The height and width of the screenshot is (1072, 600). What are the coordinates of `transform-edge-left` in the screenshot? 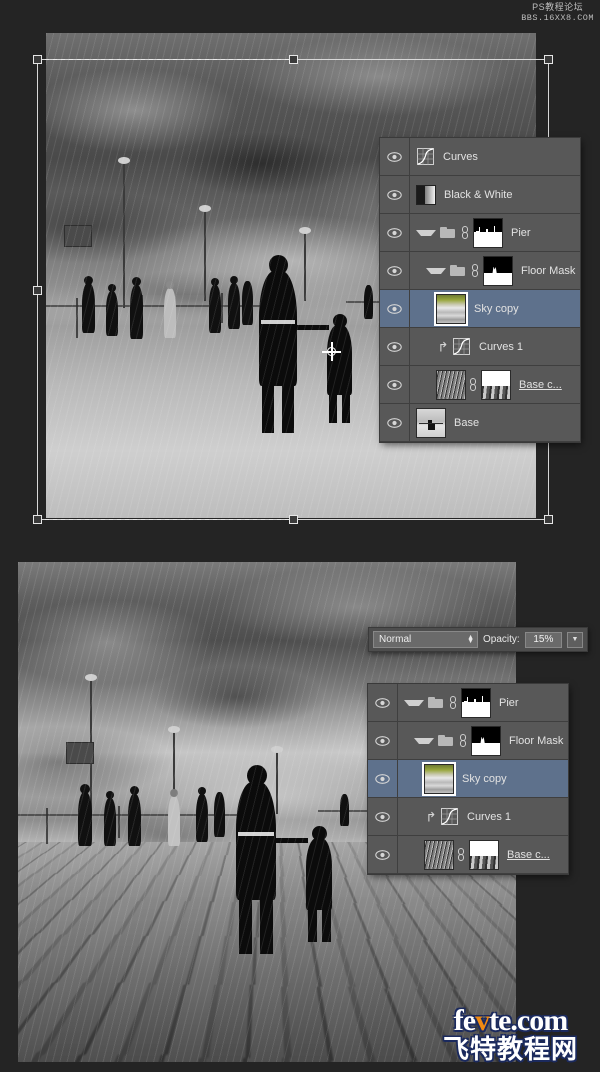 It's located at (37, 289).